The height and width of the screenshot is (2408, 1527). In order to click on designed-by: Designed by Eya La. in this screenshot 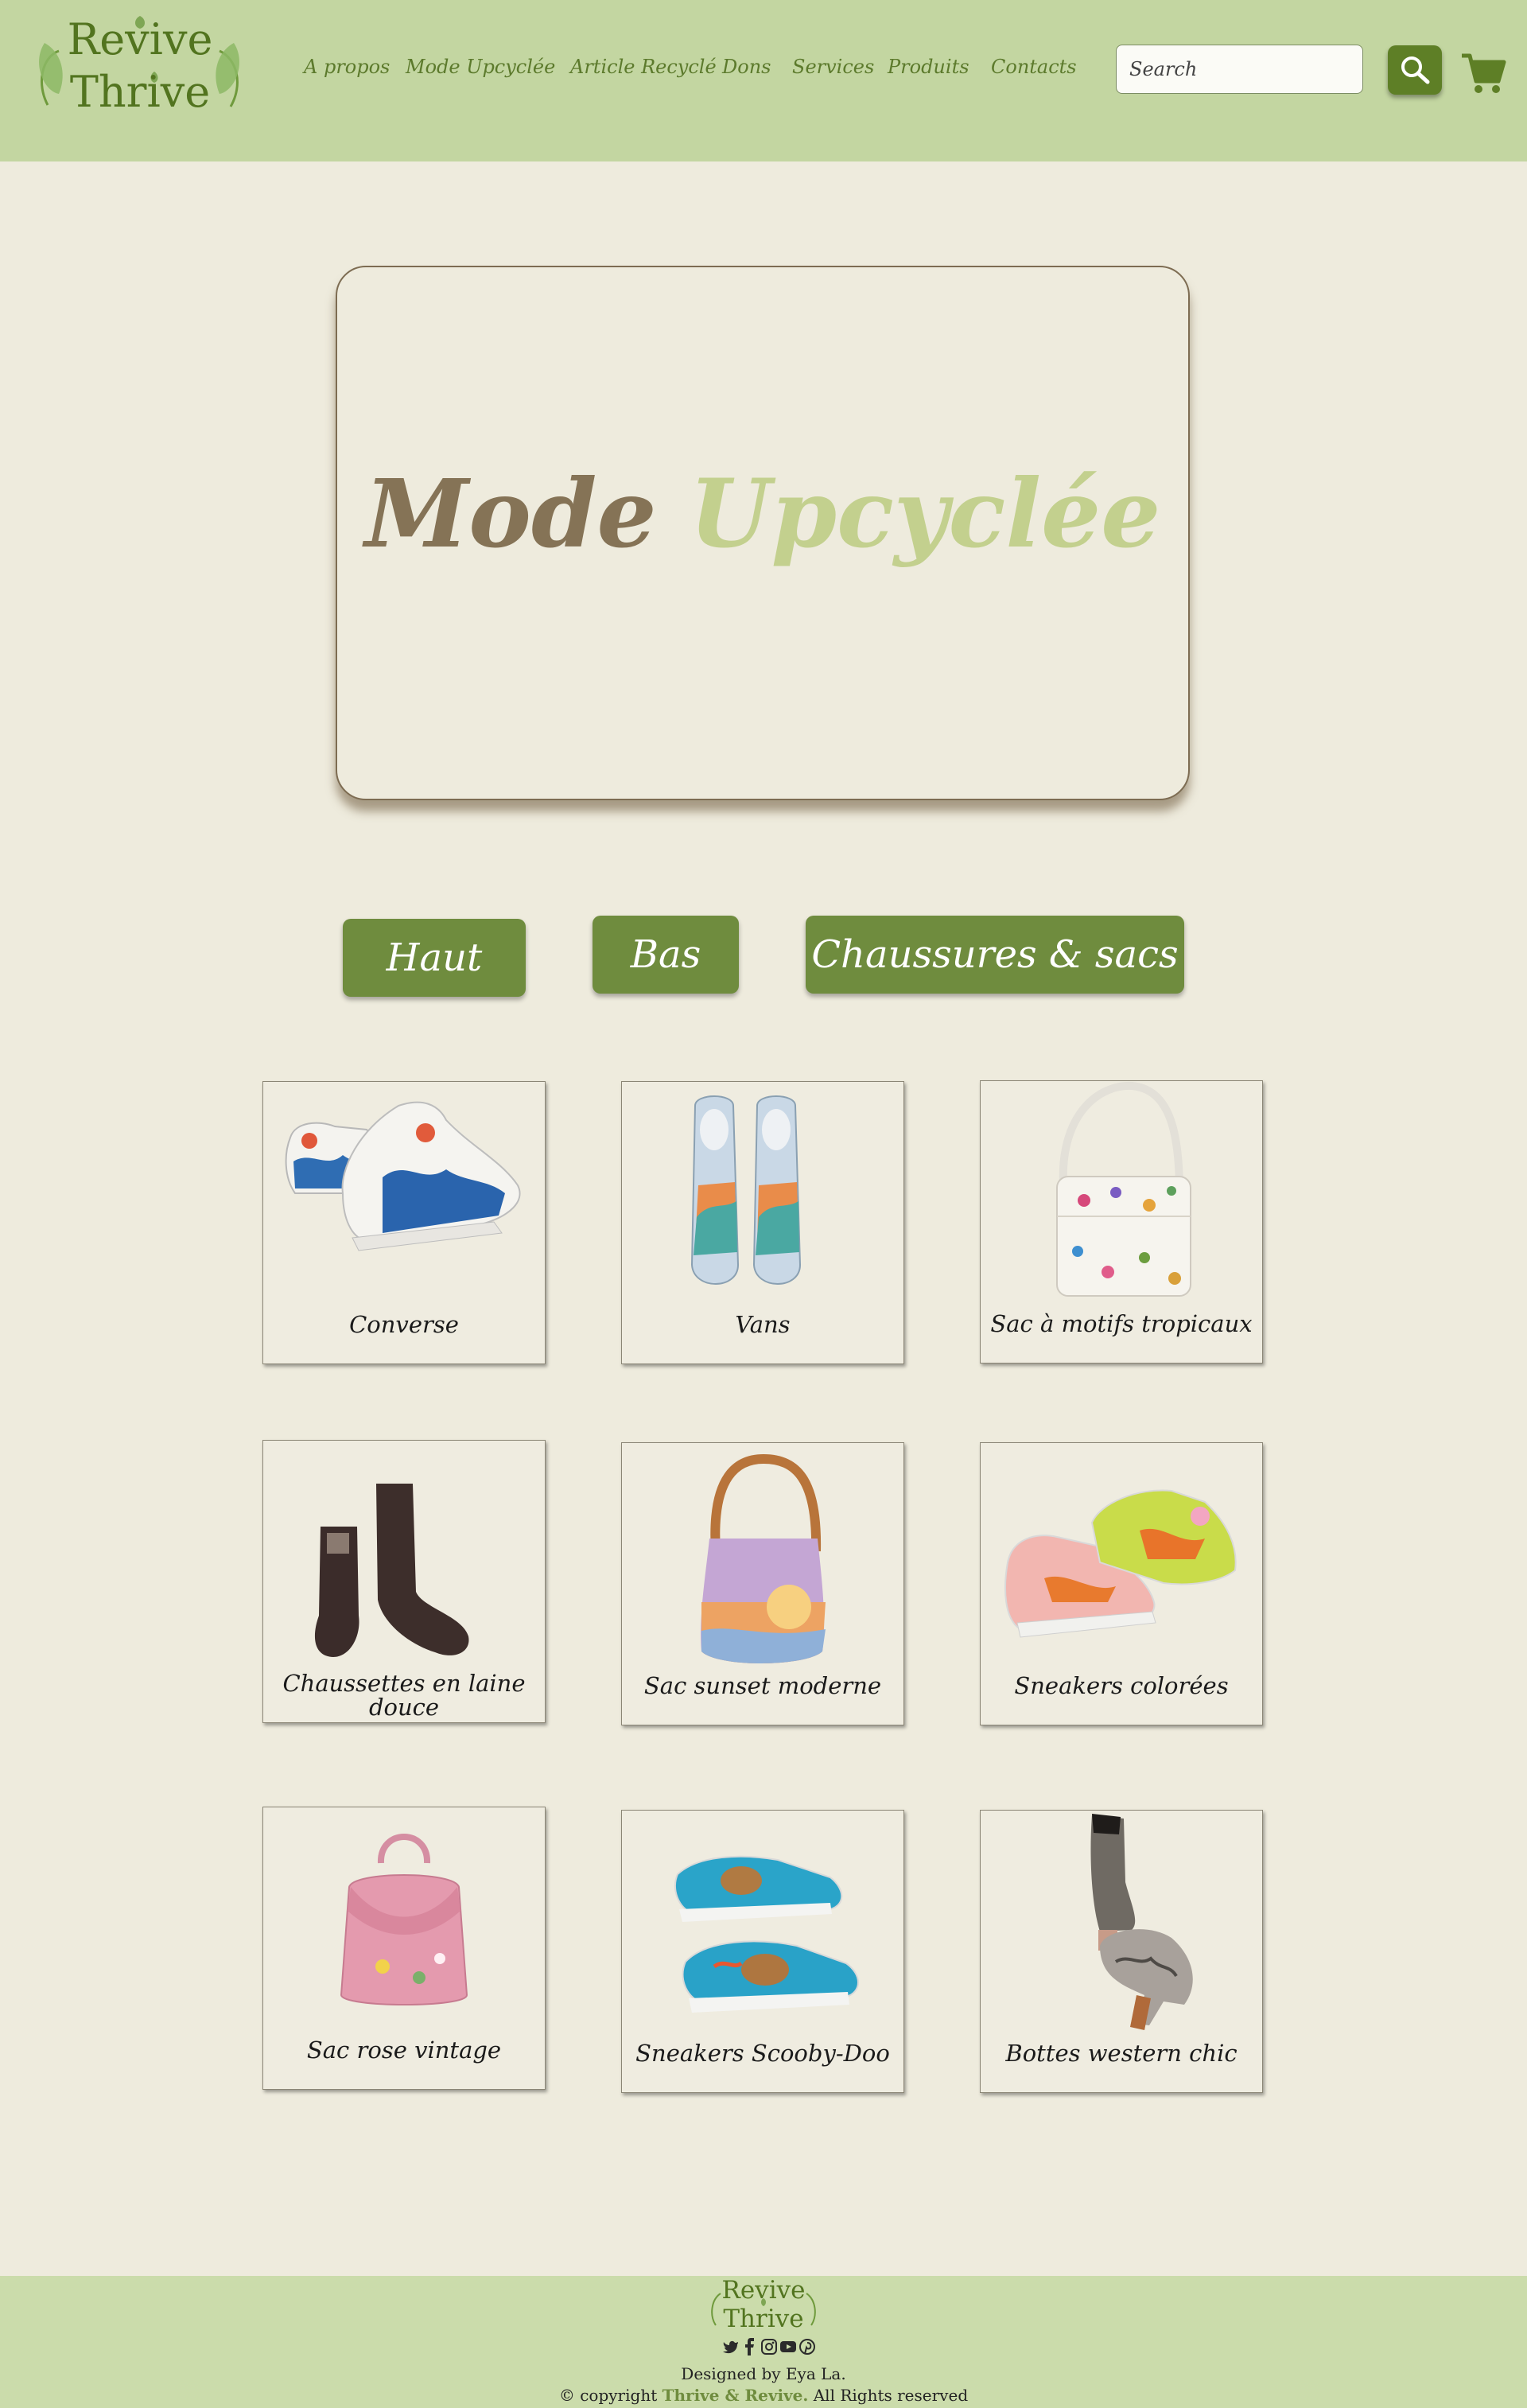, I will do `click(763, 2373)`.